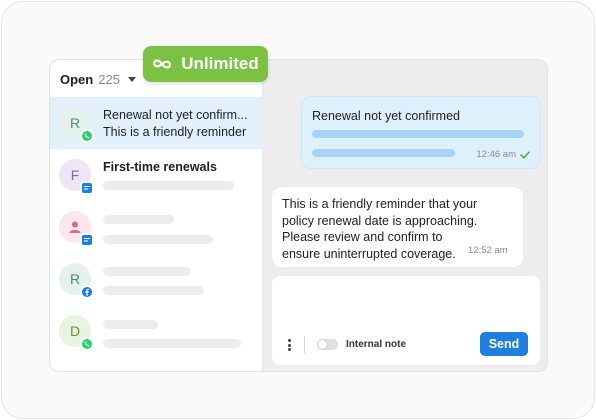 The width and height of the screenshot is (596, 420). I want to click on more-options-icon, so click(289, 345).